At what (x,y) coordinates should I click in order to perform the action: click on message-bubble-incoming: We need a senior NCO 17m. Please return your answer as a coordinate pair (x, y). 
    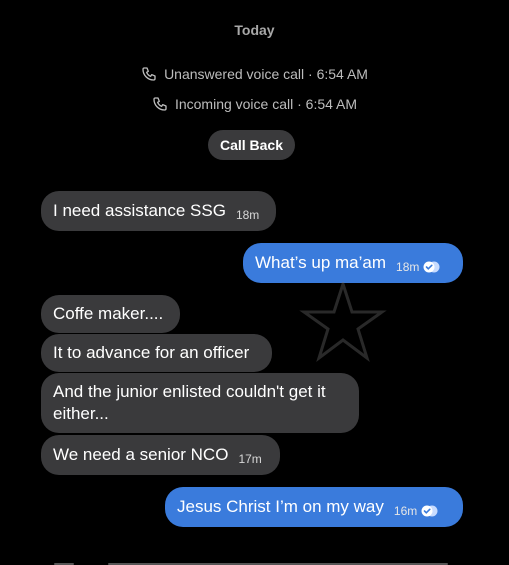
    Looking at the image, I should click on (160, 455).